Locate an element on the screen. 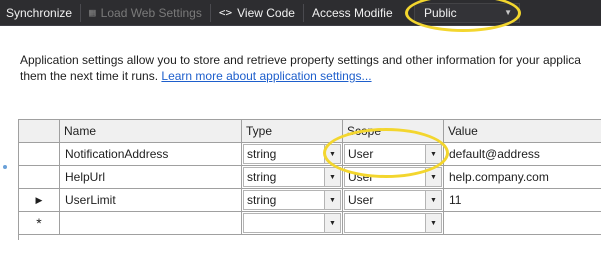  synchronize-label: Synchronize is located at coordinates (39, 12).